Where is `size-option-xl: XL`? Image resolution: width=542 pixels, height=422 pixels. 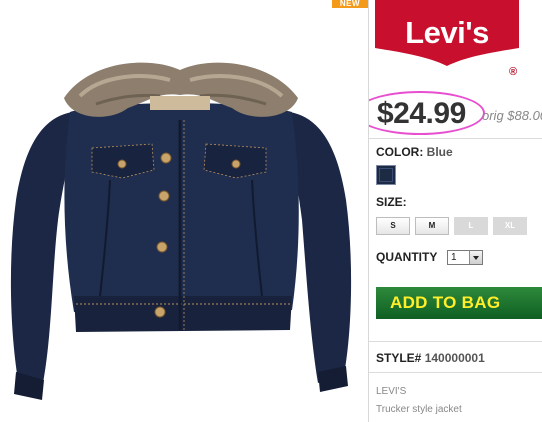
size-option-xl: XL is located at coordinates (510, 226).